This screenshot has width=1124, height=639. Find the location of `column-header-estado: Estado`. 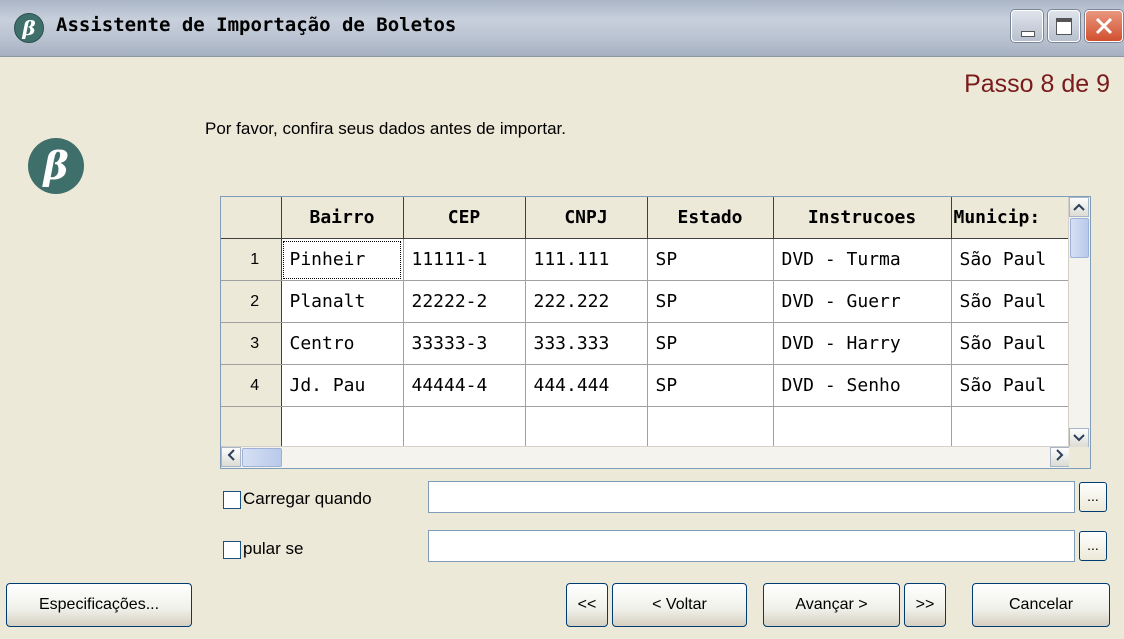

column-header-estado: Estado is located at coordinates (710, 218).